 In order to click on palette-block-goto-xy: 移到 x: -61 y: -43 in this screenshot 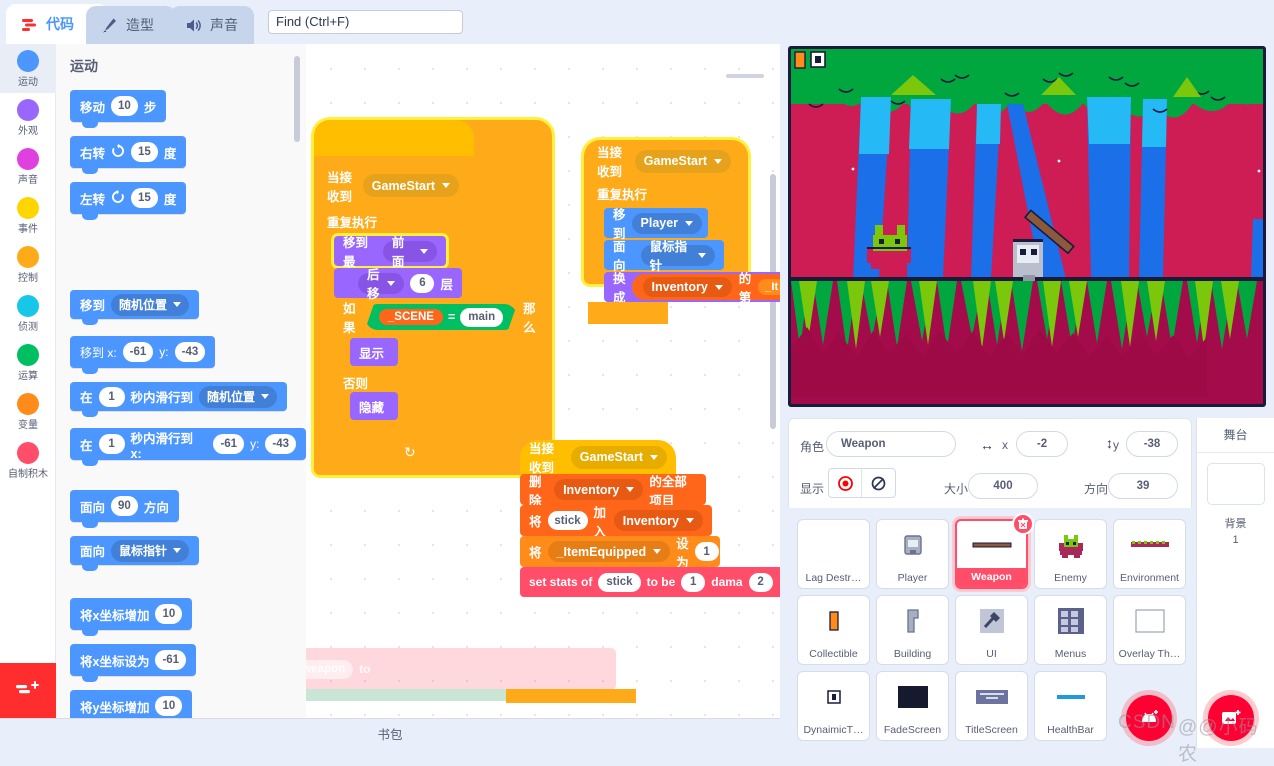, I will do `click(143, 355)`.